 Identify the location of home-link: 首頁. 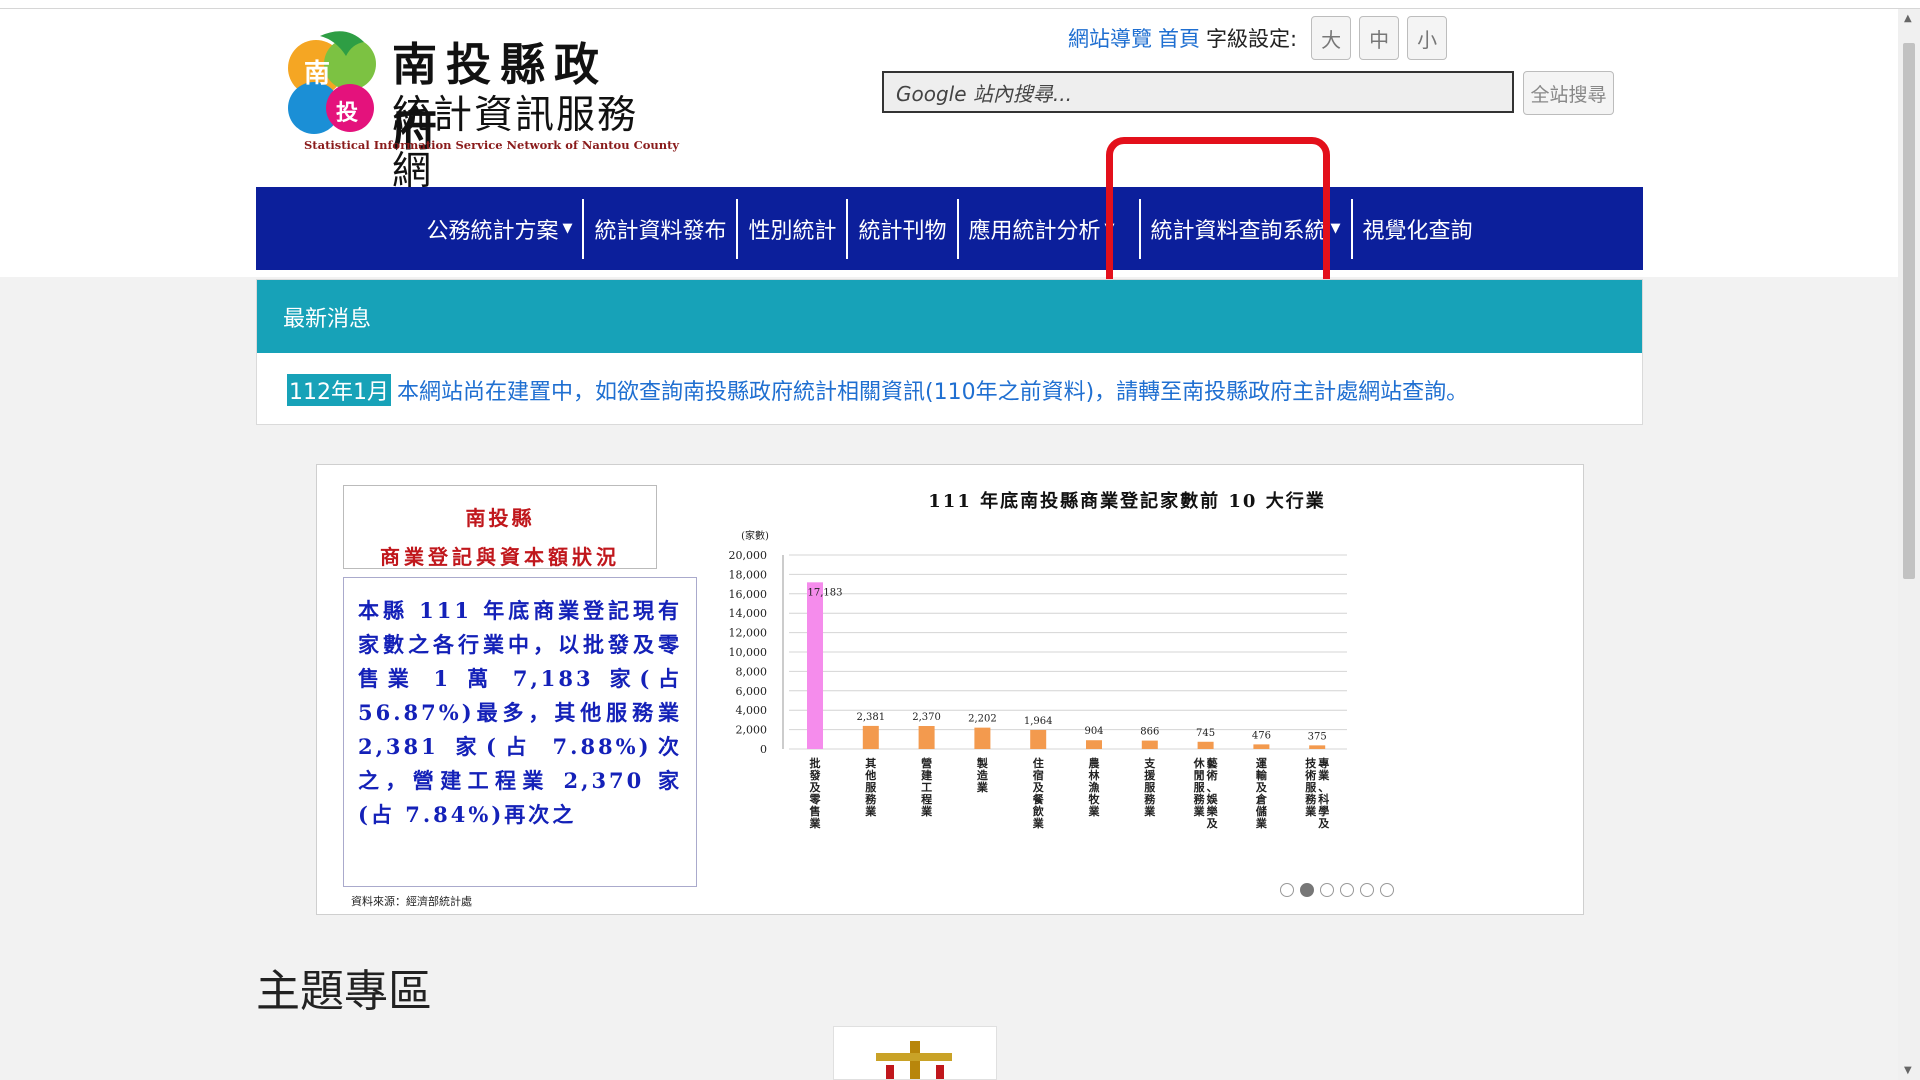
(1179, 38).